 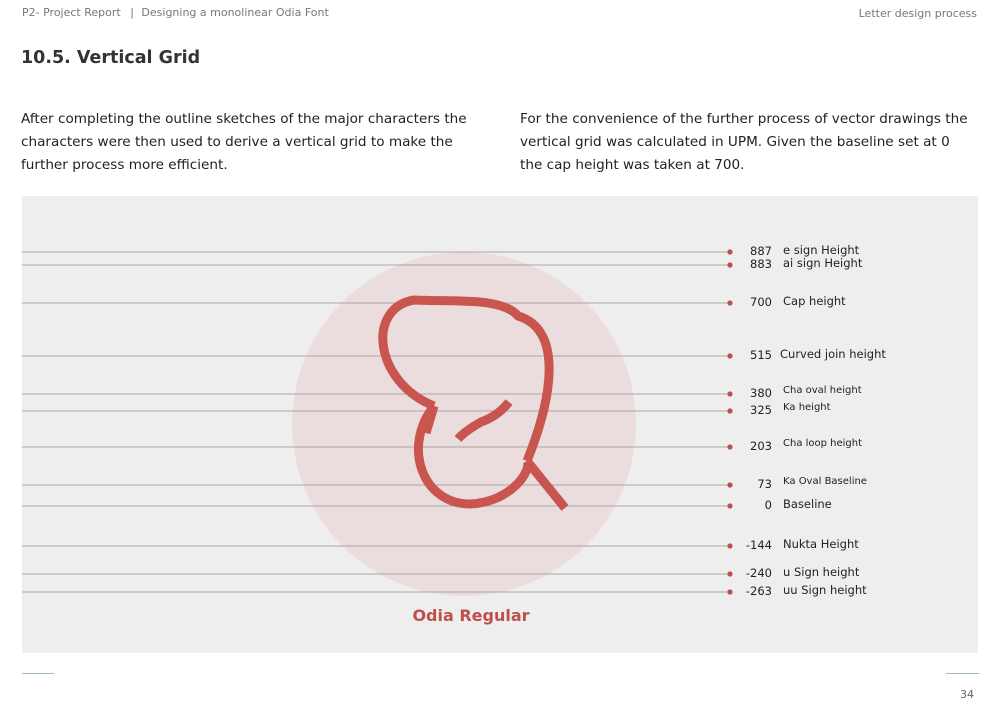 What do you see at coordinates (833, 354) in the screenshot?
I see `grid-label: Curved join height` at bounding box center [833, 354].